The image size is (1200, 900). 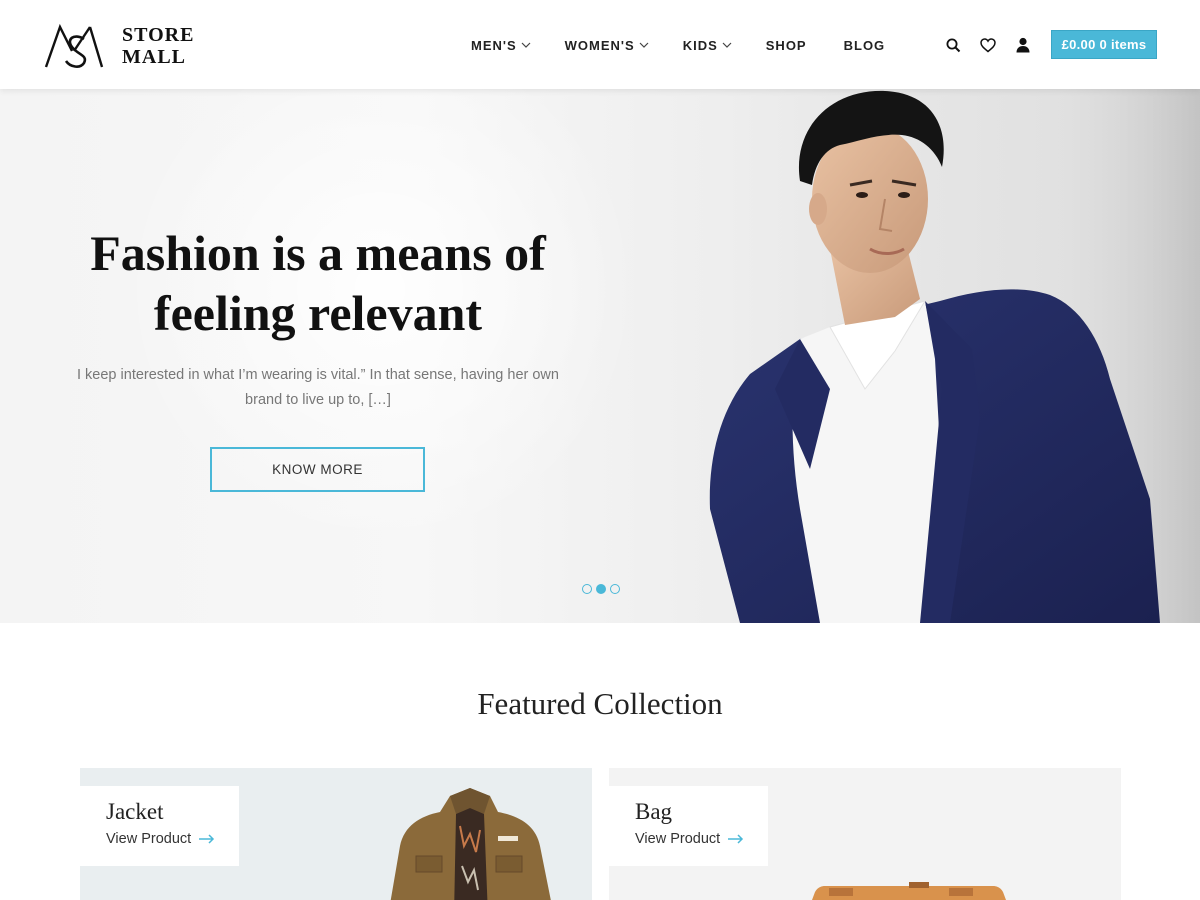 I want to click on hero-title: Fashion is a means of feeling relevant, so click(x=318, y=283).